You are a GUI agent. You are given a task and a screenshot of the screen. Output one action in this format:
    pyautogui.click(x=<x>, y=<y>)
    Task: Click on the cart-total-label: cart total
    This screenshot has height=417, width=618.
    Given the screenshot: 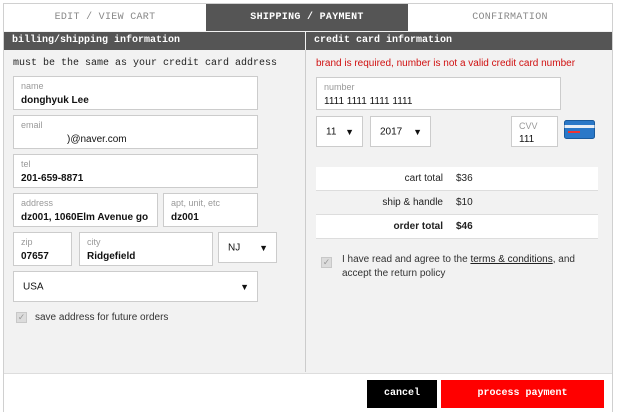 What is the action you would take?
    pyautogui.click(x=423, y=178)
    